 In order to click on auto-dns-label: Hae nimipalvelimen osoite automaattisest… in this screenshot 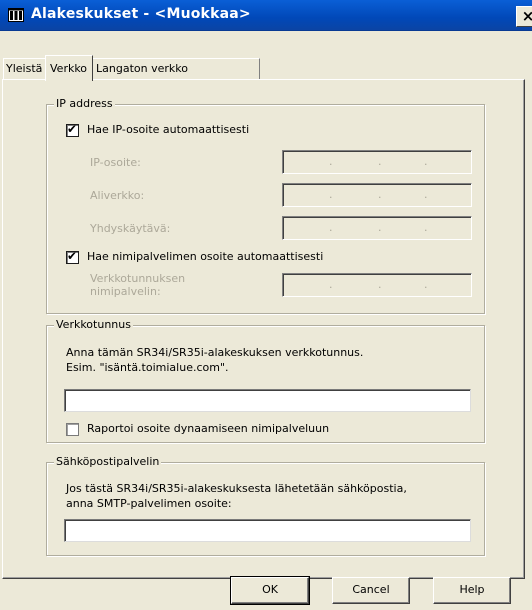, I will do `click(205, 256)`.